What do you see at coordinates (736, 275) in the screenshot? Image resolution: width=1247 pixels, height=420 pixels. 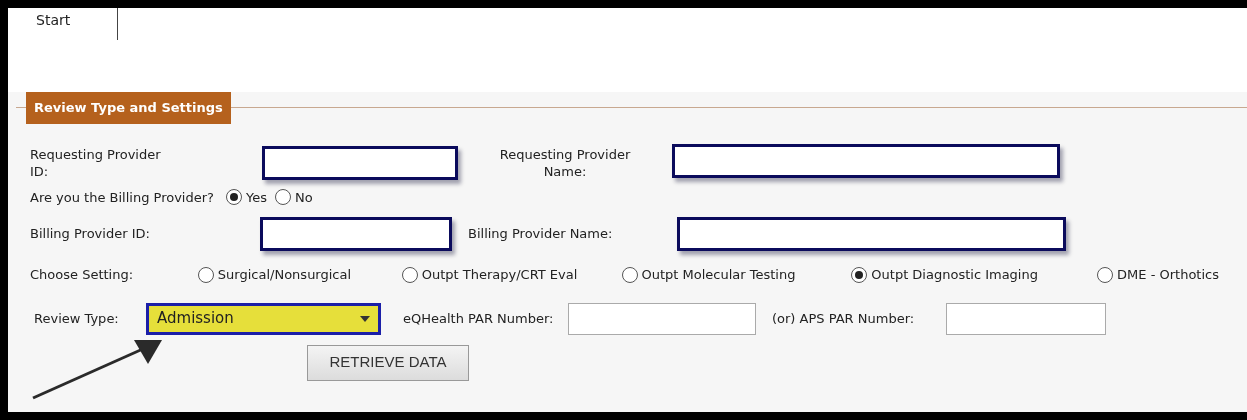 I see `radio-option: Outpt Molecular Testing` at bounding box center [736, 275].